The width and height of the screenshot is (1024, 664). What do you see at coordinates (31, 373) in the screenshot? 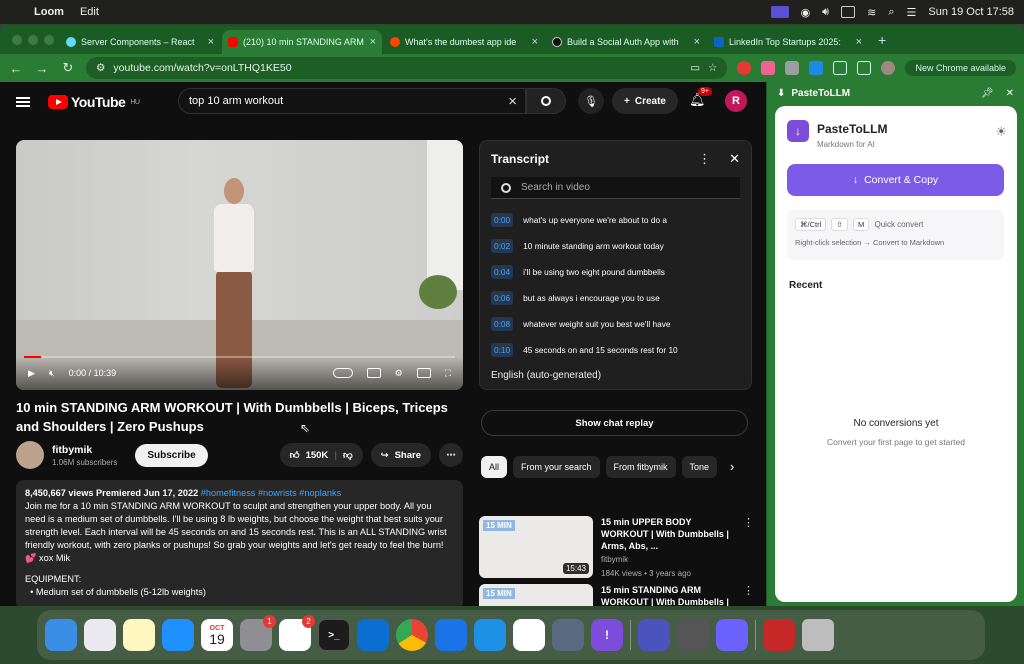
I see `play-icon: ▶` at bounding box center [31, 373].